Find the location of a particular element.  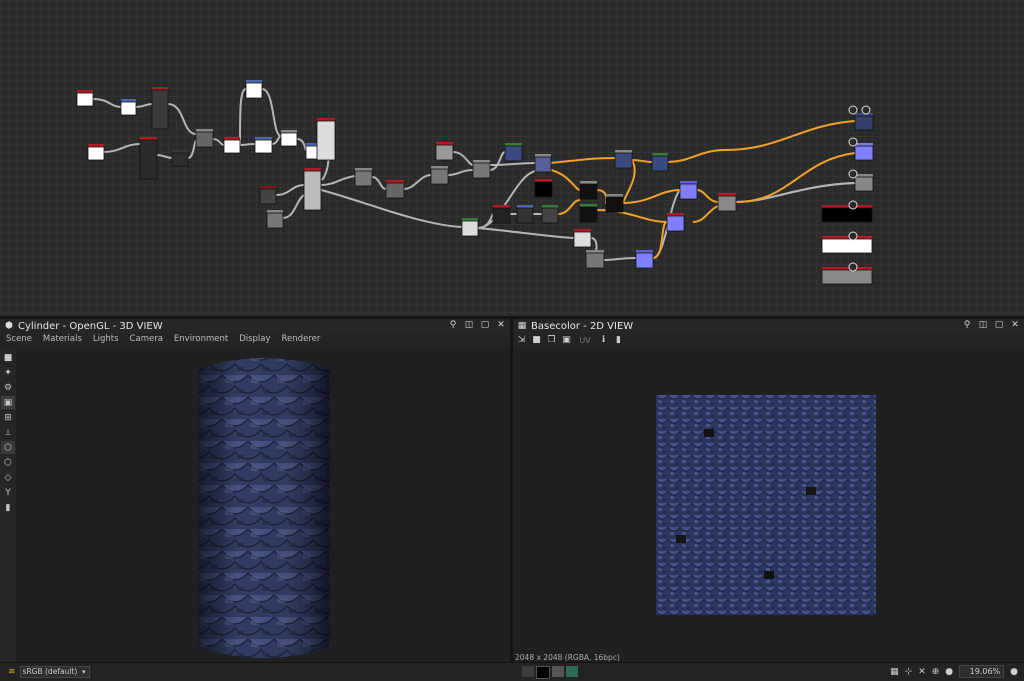

node-roughness is located at coordinates (727, 202).